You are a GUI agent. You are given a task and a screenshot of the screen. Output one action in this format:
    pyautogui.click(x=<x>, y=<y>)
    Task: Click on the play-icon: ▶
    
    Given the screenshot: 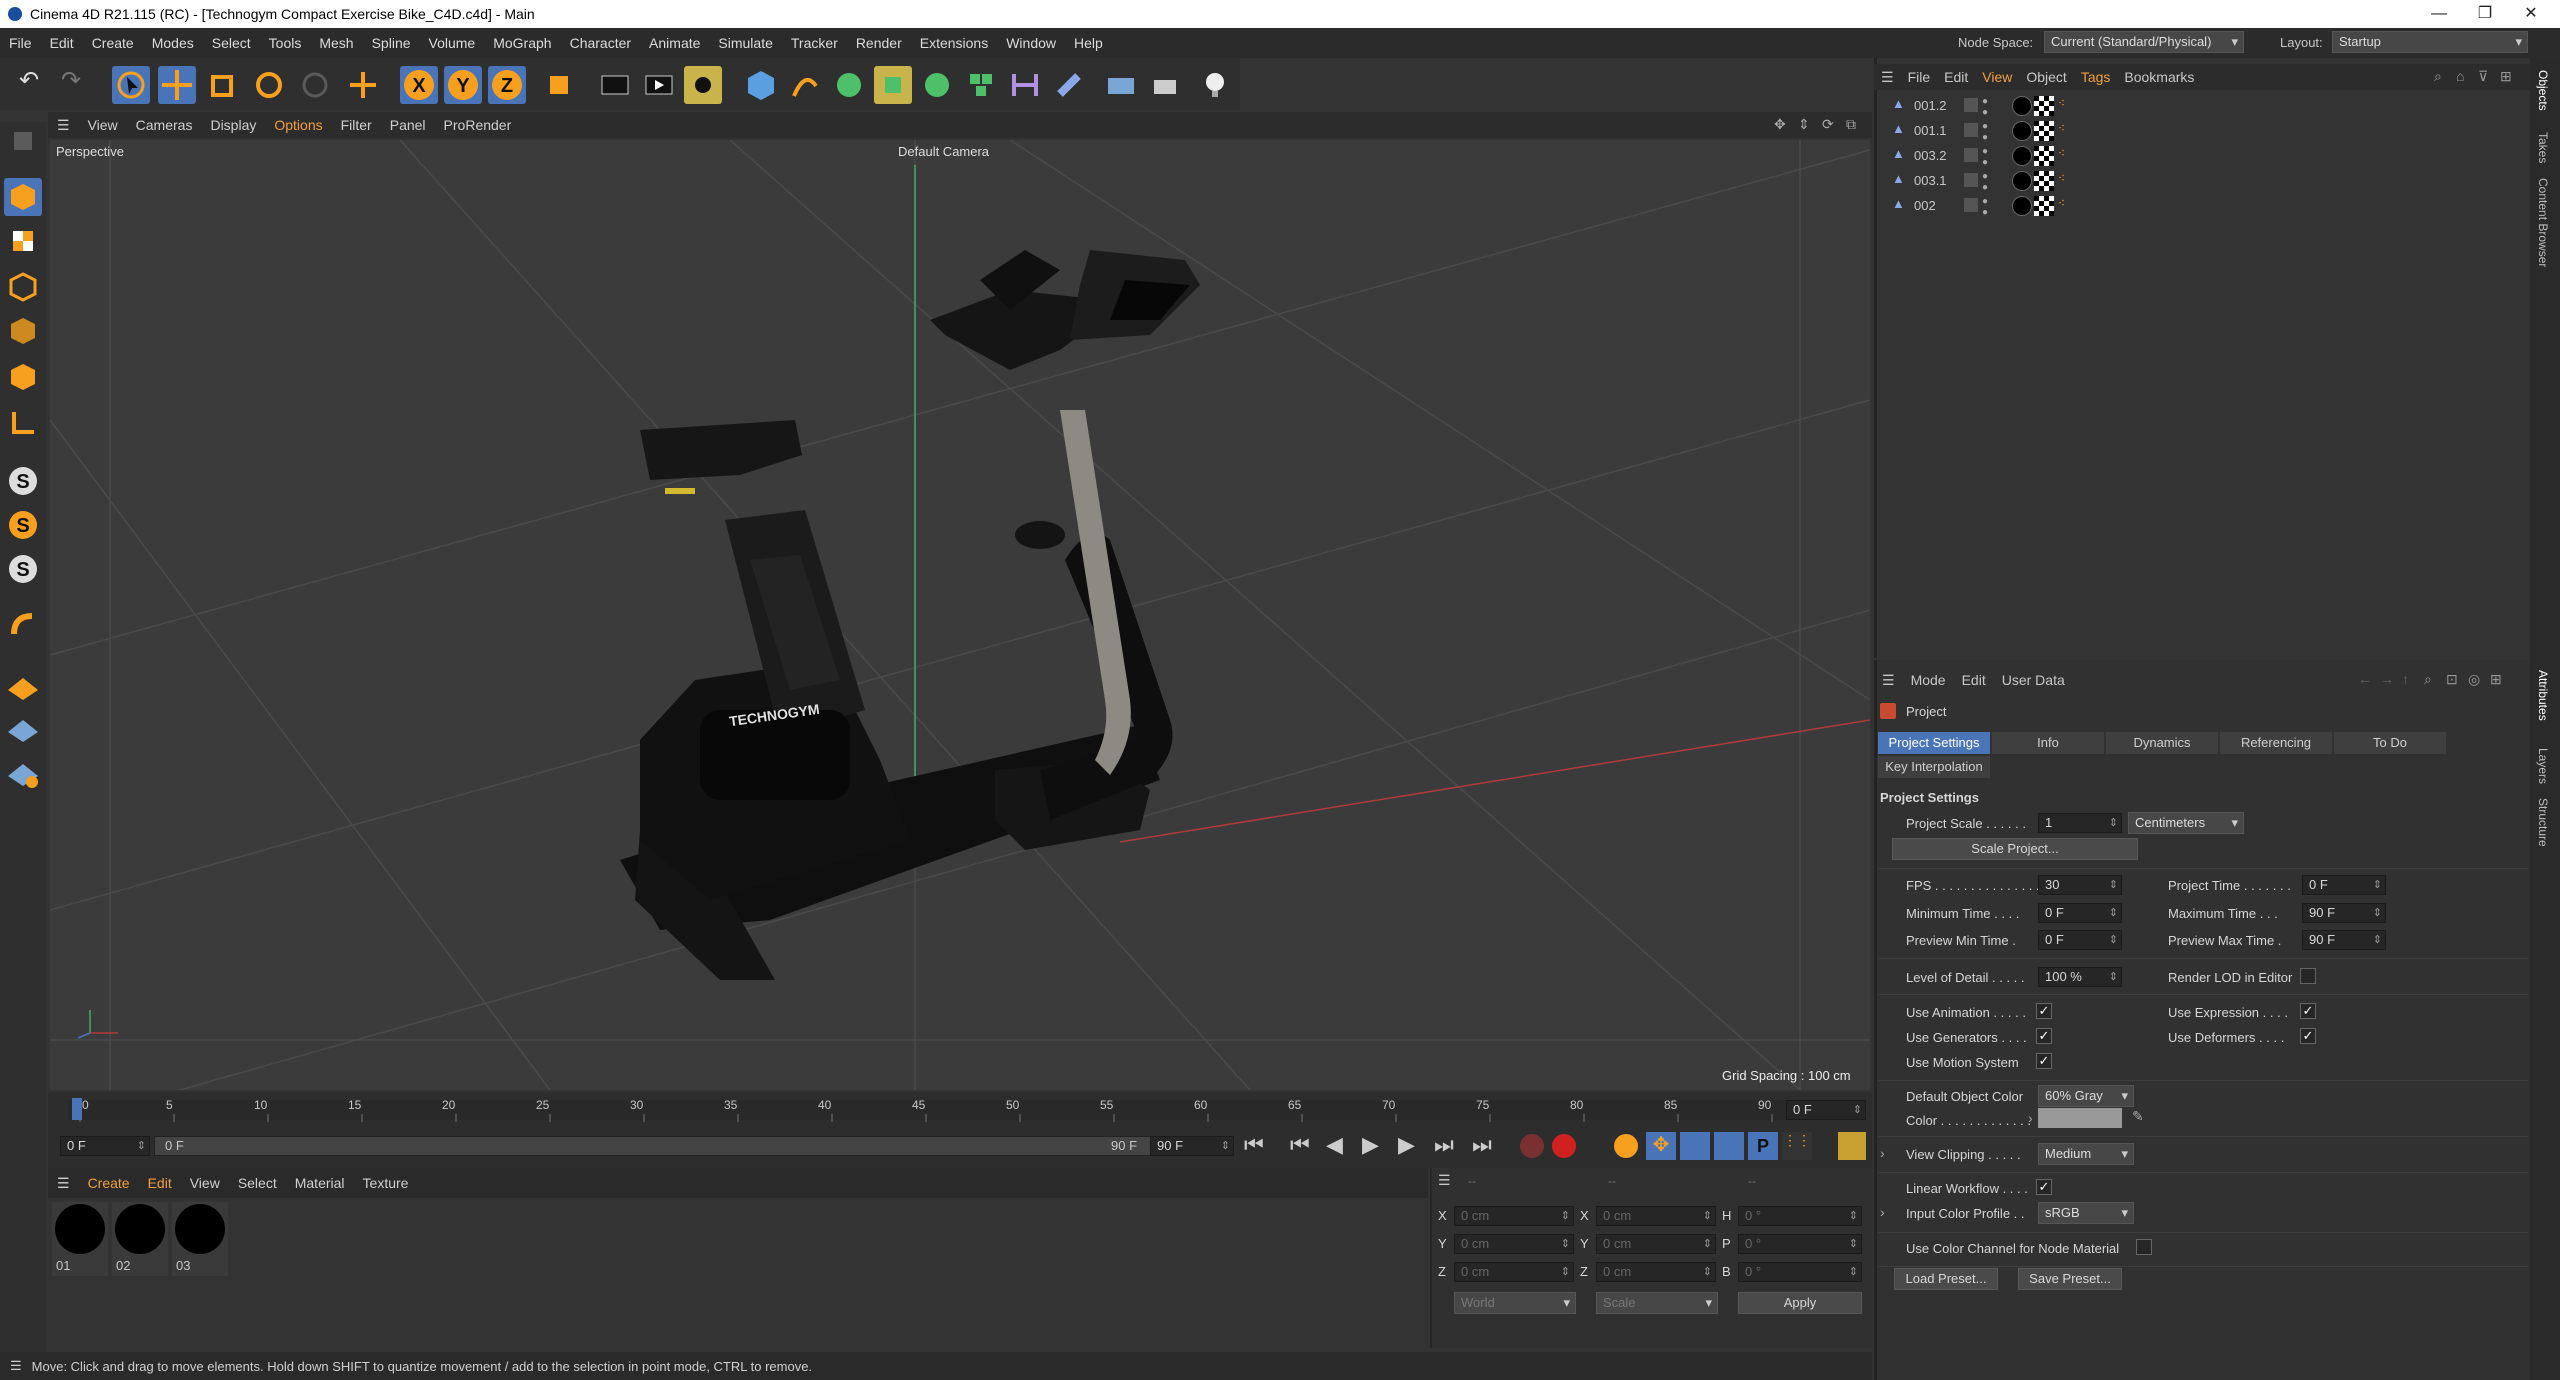 What is the action you would take?
    pyautogui.click(x=1370, y=1145)
    